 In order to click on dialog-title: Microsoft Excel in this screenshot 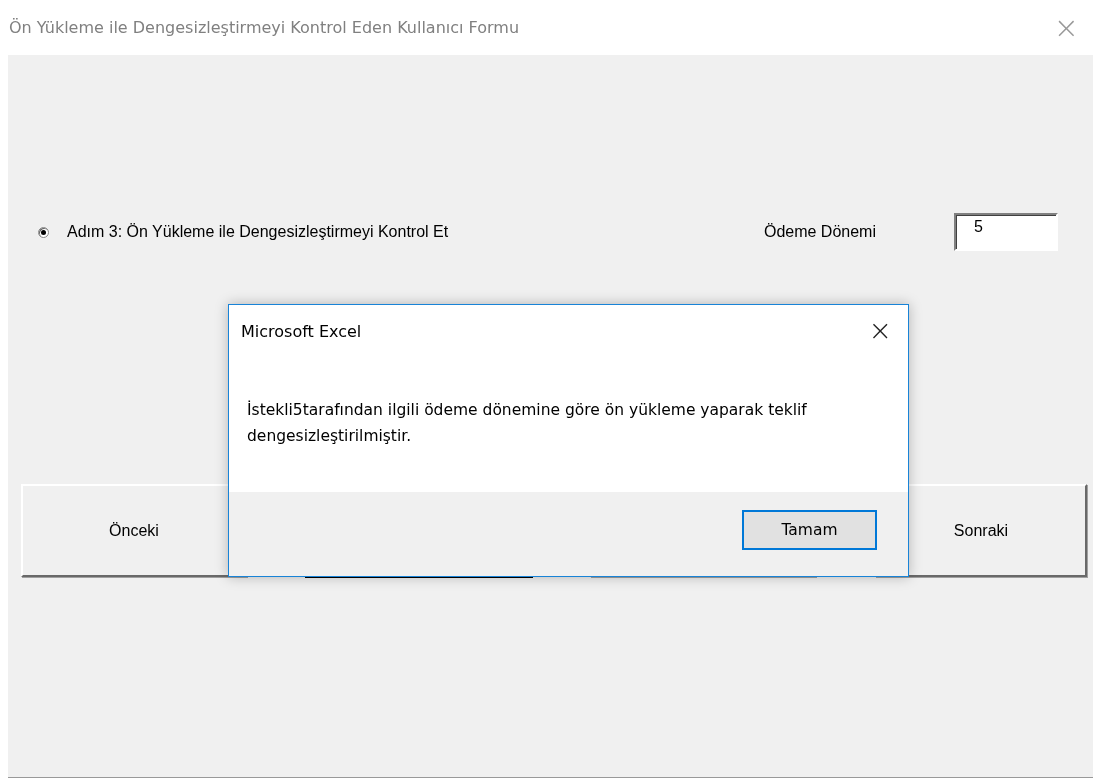, I will do `click(301, 331)`.